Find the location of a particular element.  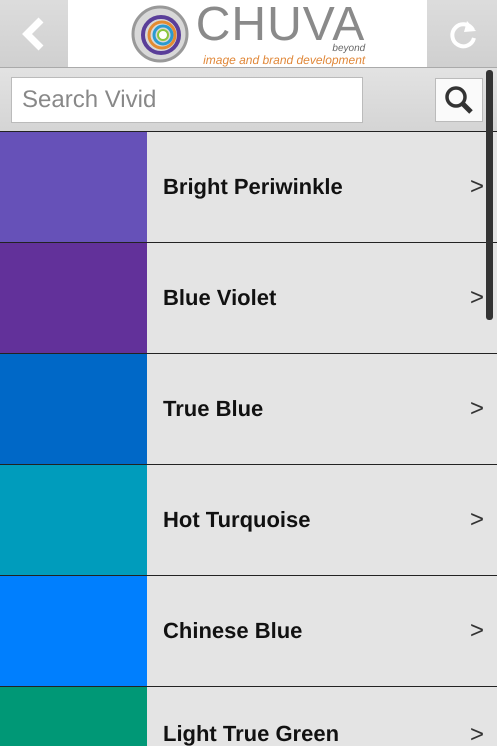

color-name: Hot Turquoise is located at coordinates (237, 520).